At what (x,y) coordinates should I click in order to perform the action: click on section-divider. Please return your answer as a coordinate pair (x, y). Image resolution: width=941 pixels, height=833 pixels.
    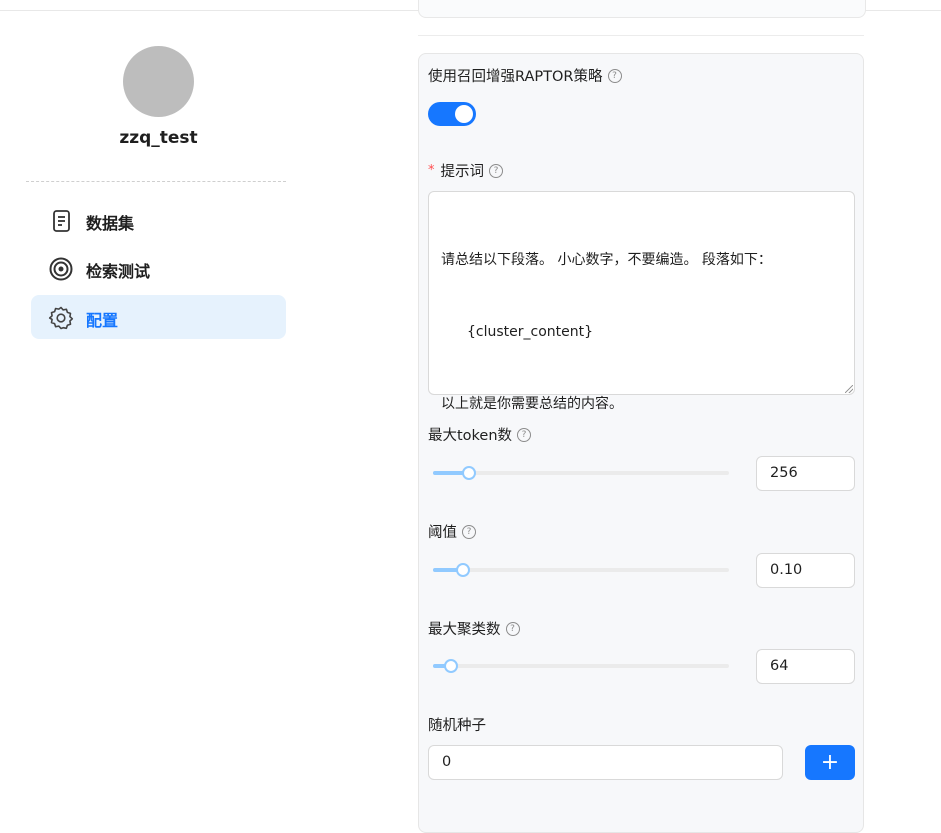
    Looking at the image, I should click on (641, 35).